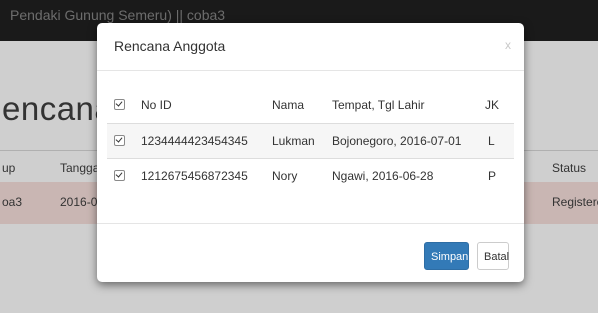 Image resolution: width=598 pixels, height=313 pixels. I want to click on cell-group: oa3, so click(12, 202).